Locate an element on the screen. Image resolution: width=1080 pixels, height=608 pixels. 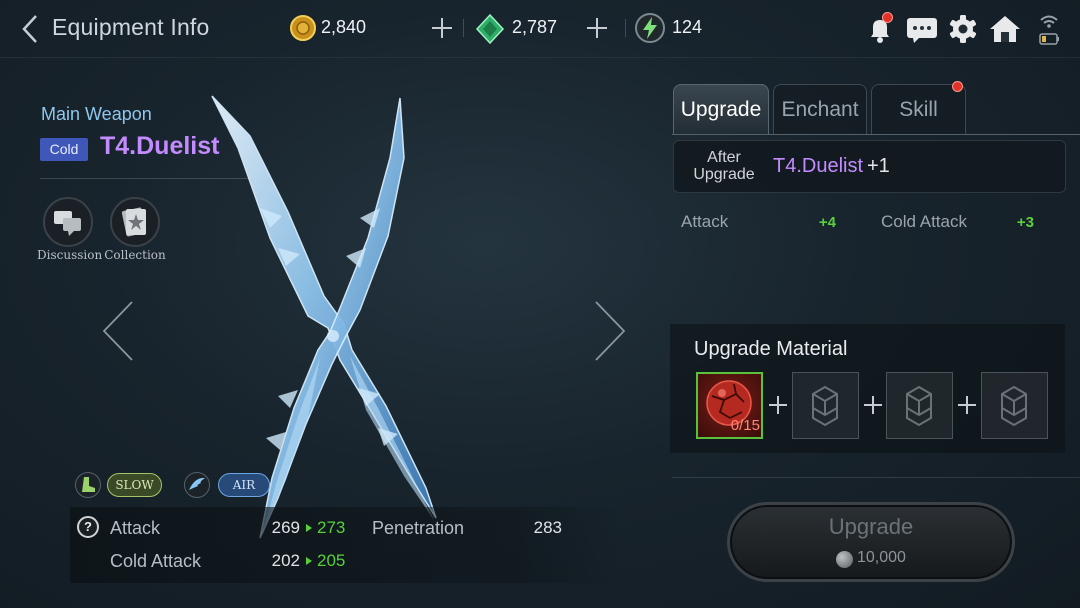
next-item-button is located at coordinates (608, 331).